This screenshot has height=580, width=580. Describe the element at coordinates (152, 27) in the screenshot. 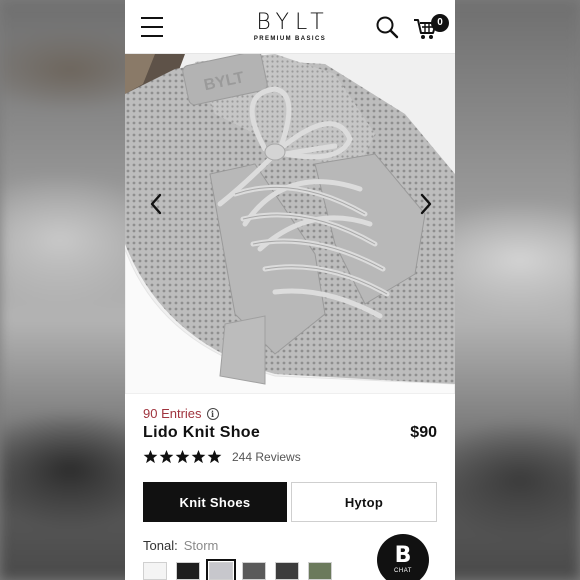

I see `hamburger-menu-icon` at that location.